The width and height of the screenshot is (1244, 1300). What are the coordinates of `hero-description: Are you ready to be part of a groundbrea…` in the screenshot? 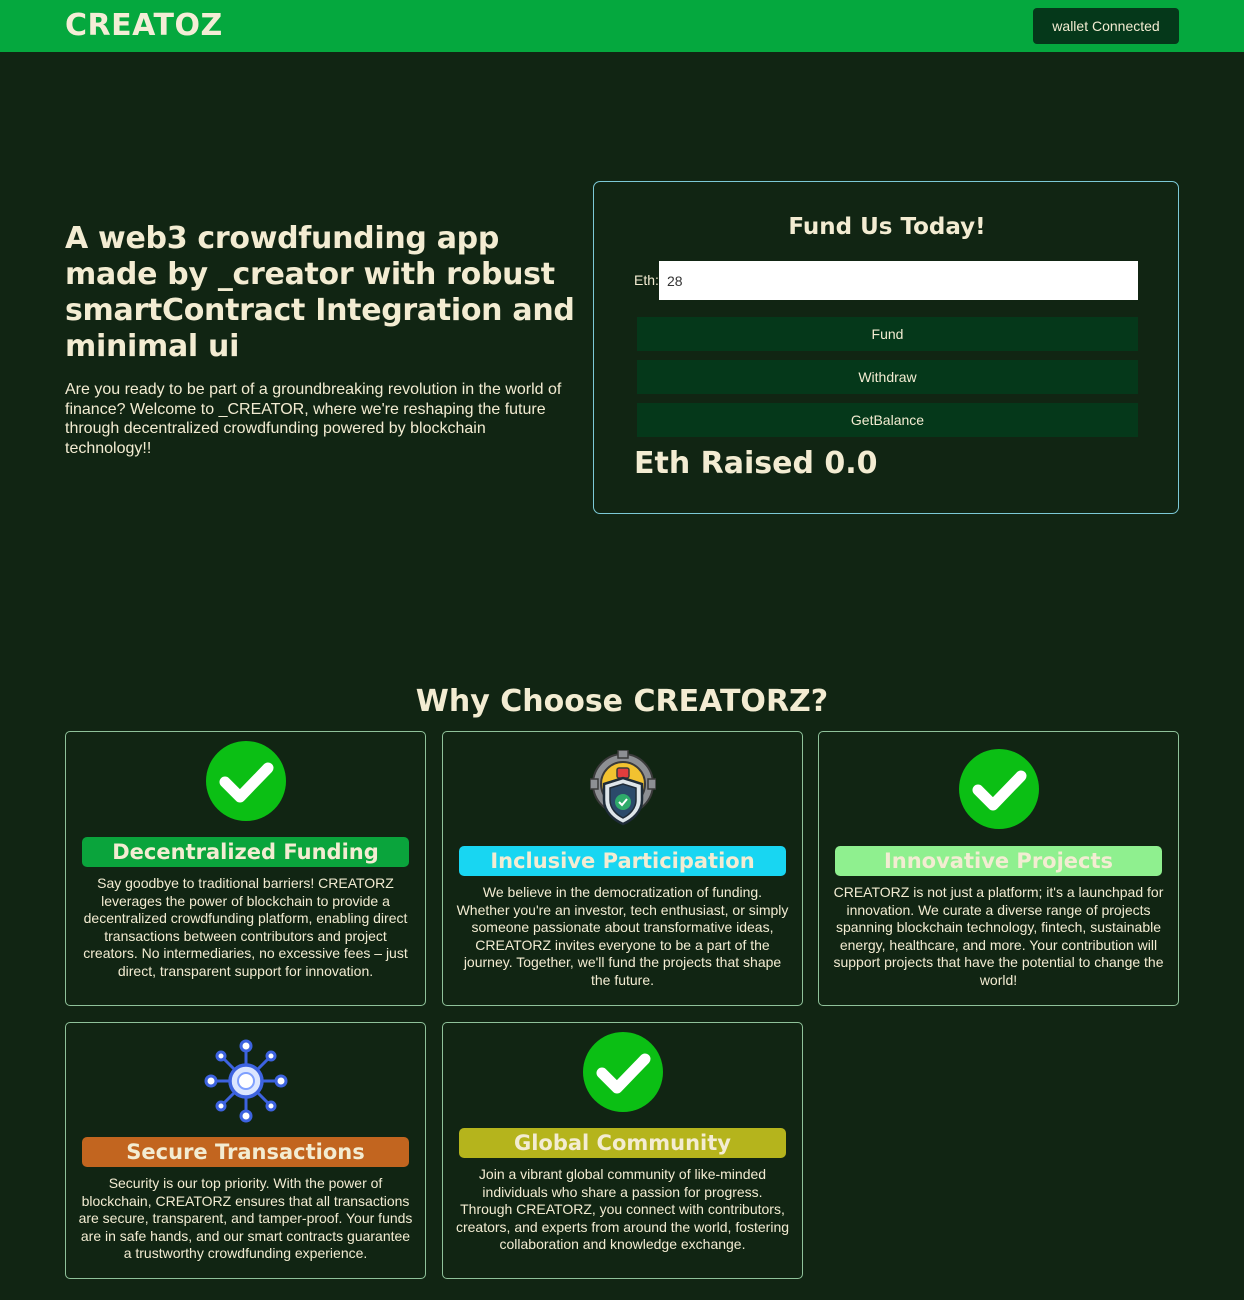 It's located at (313, 419).